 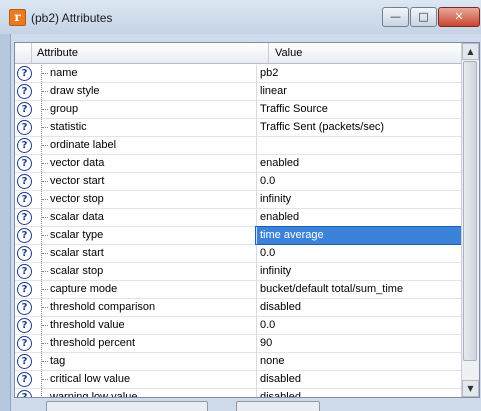 What do you see at coordinates (238, 128) in the screenshot?
I see `attribute-row: ? statistic Traffic Sent (packets/sec)` at bounding box center [238, 128].